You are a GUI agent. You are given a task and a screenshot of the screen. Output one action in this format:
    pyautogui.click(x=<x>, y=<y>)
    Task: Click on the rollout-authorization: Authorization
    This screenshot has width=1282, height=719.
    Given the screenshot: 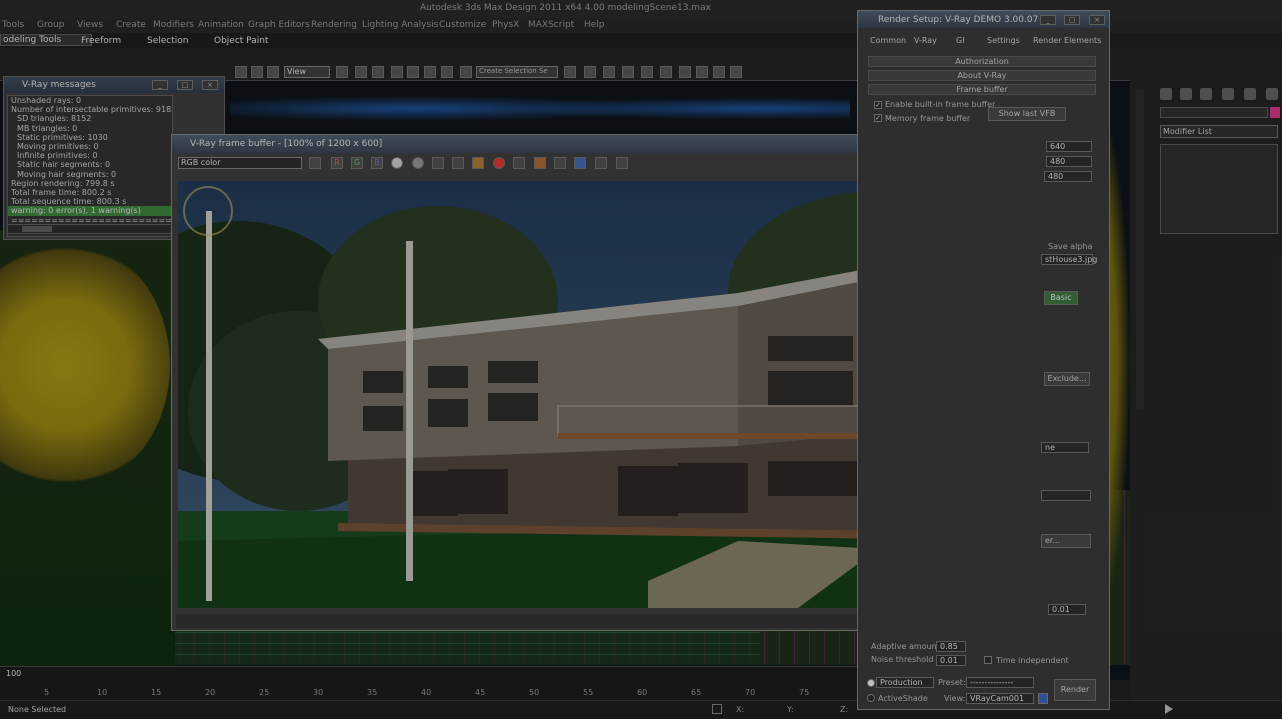 What is the action you would take?
    pyautogui.click(x=982, y=61)
    